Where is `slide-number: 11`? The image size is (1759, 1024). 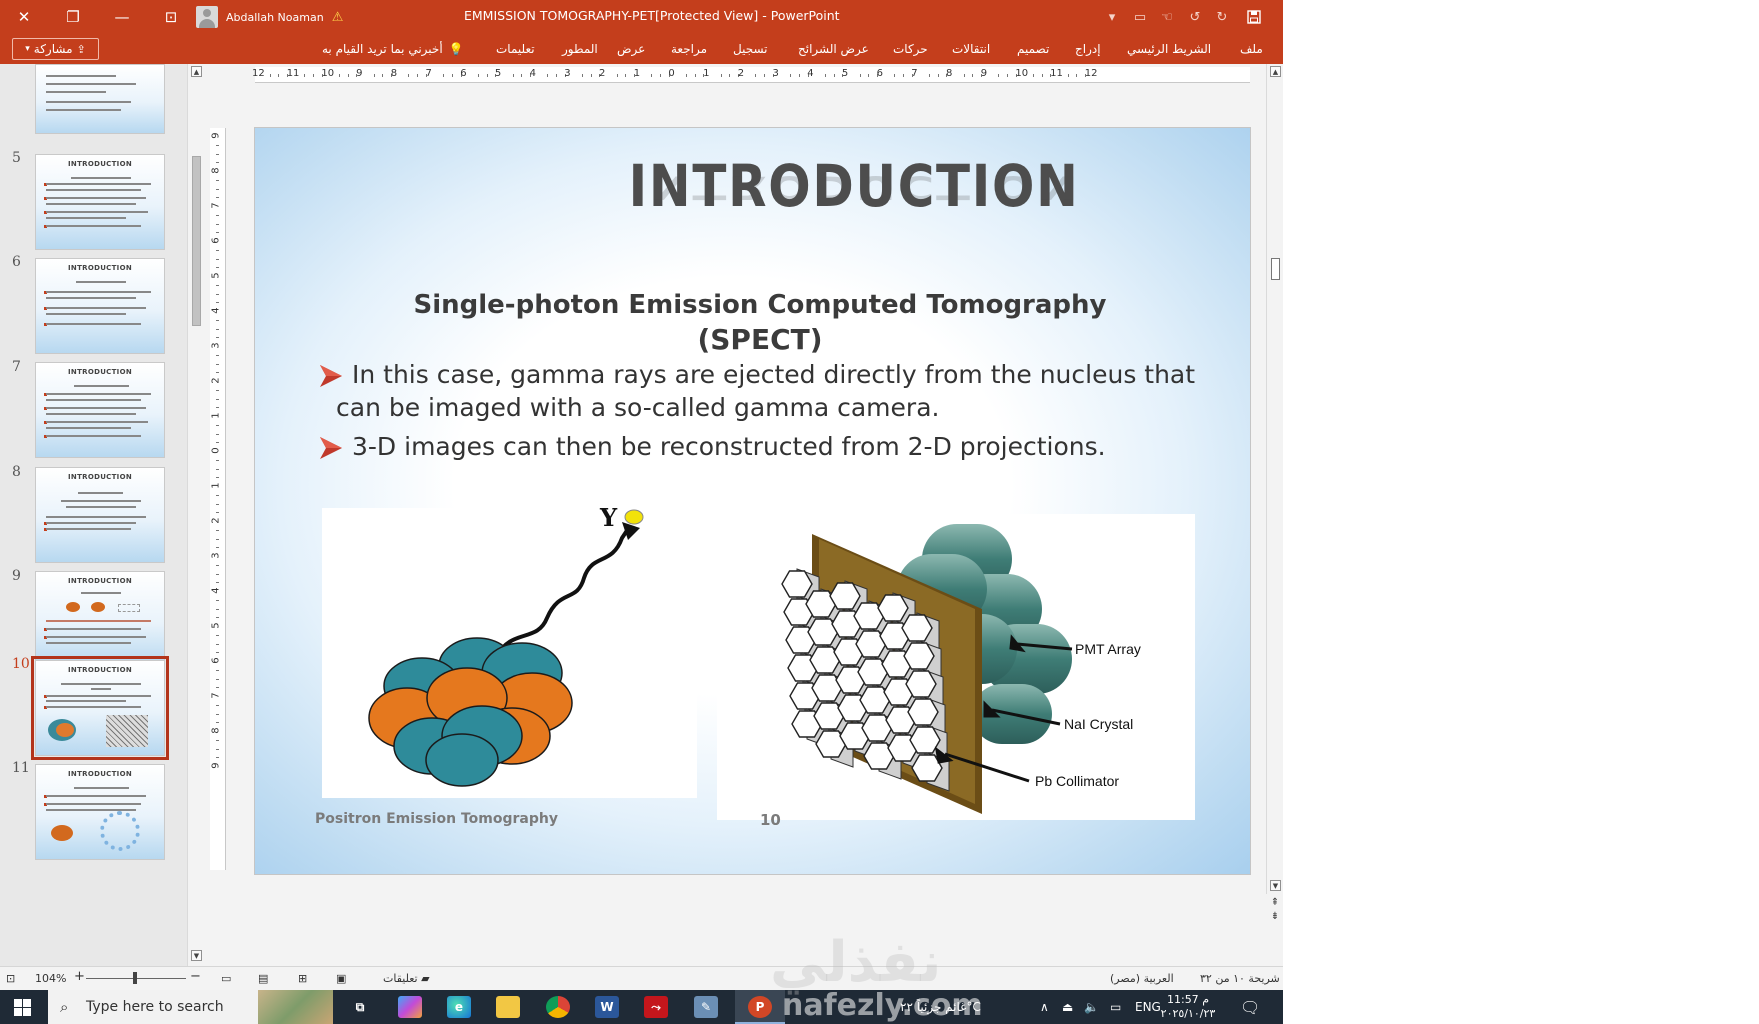
slide-number: 11 is located at coordinates (21, 768).